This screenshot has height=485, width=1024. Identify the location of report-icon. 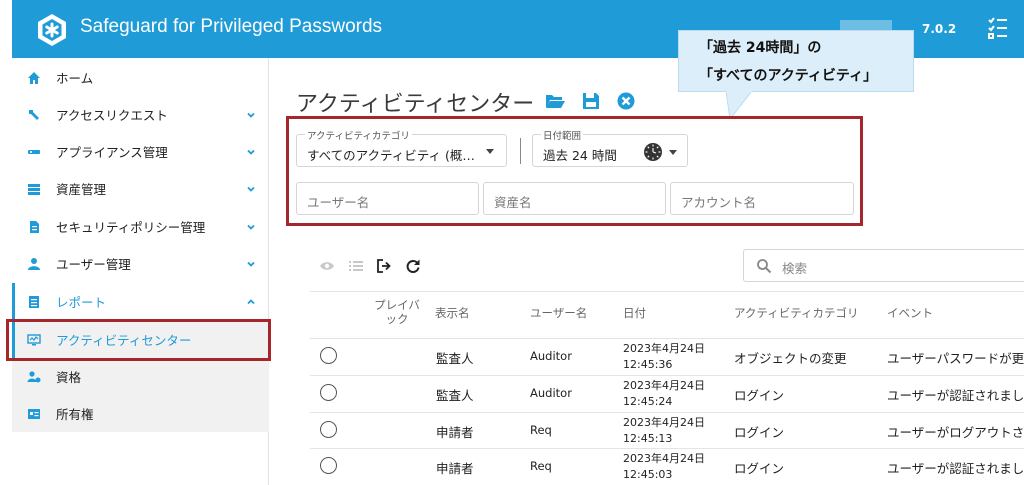
(34, 302).